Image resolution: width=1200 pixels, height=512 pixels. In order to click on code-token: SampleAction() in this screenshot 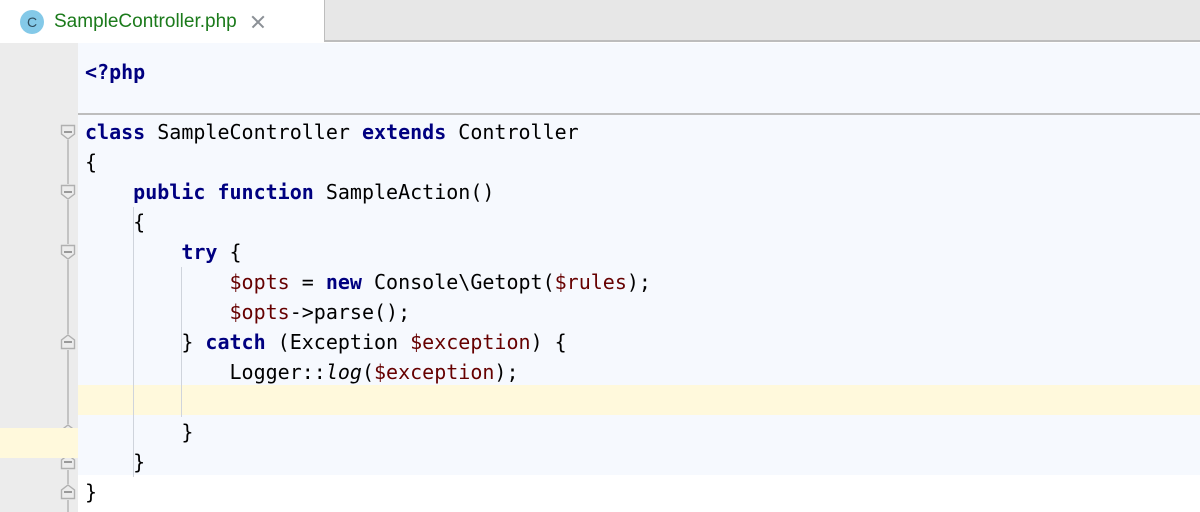, I will do `click(404, 192)`.